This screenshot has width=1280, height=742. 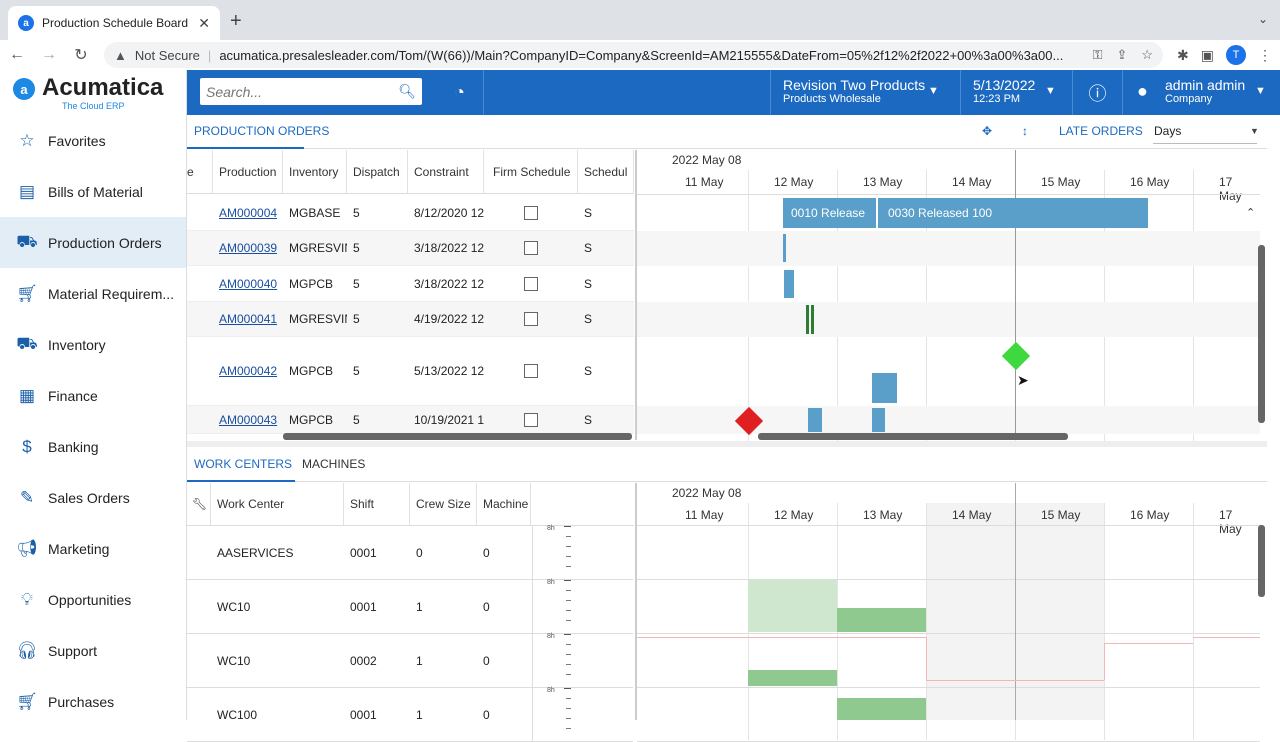 What do you see at coordinates (93, 497) in the screenshot?
I see `sidebar-item-sales-orders: ✎ Sales Orders` at bounding box center [93, 497].